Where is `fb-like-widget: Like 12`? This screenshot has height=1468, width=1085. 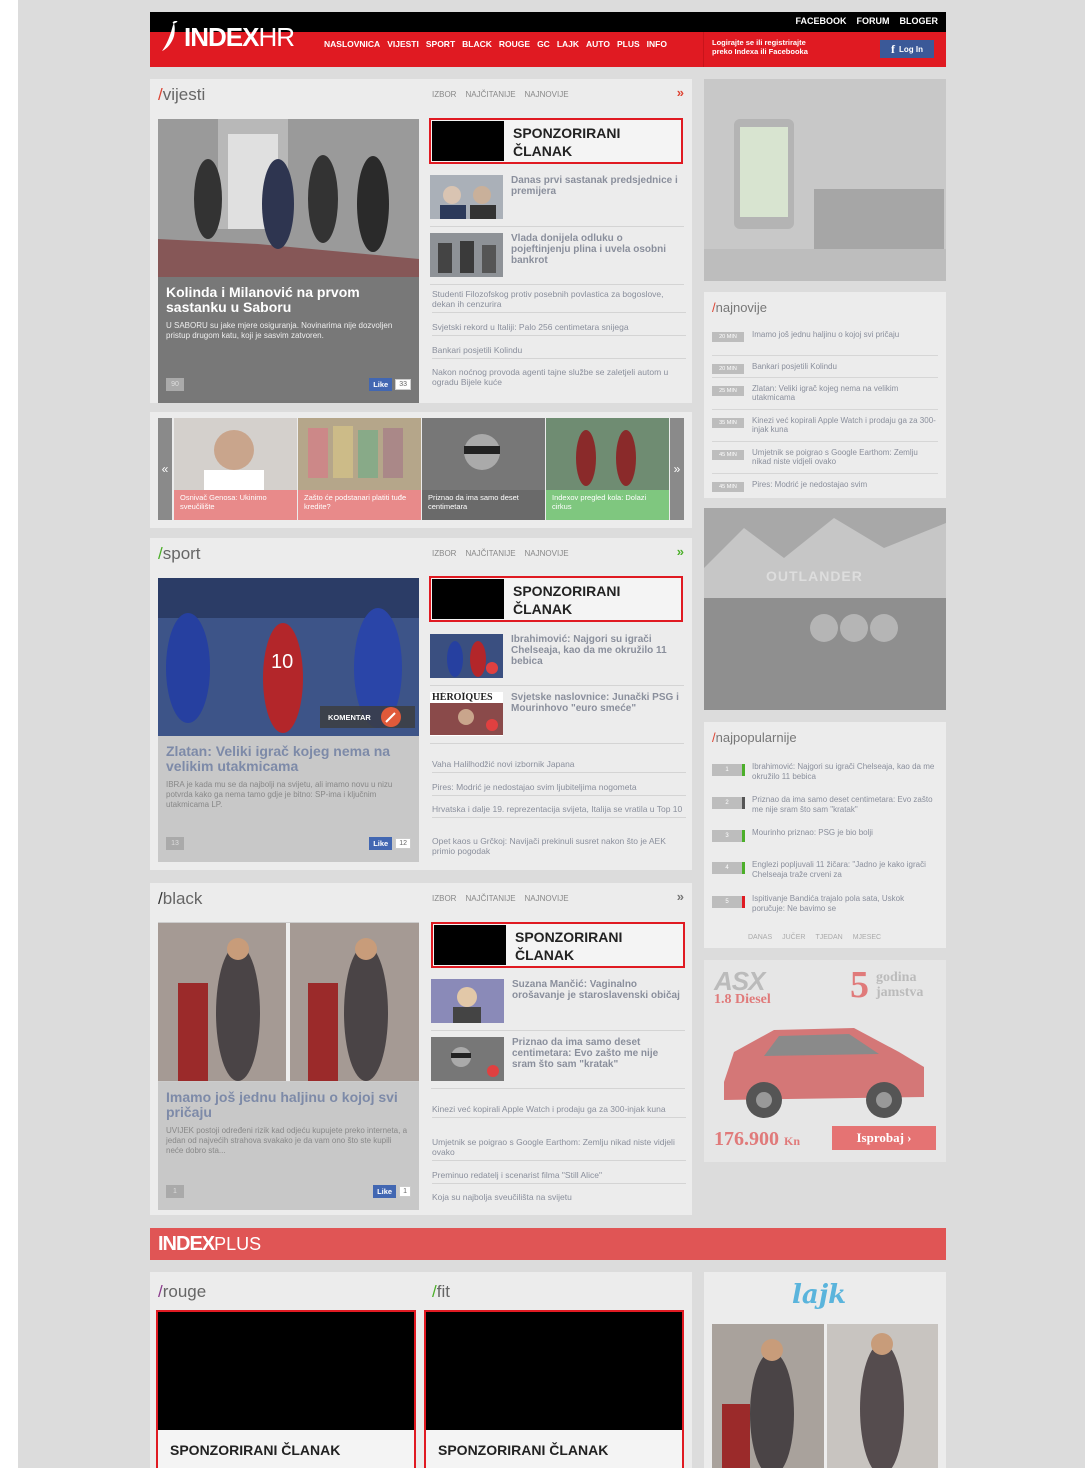
fb-like-widget: Like 12 is located at coordinates (390, 843).